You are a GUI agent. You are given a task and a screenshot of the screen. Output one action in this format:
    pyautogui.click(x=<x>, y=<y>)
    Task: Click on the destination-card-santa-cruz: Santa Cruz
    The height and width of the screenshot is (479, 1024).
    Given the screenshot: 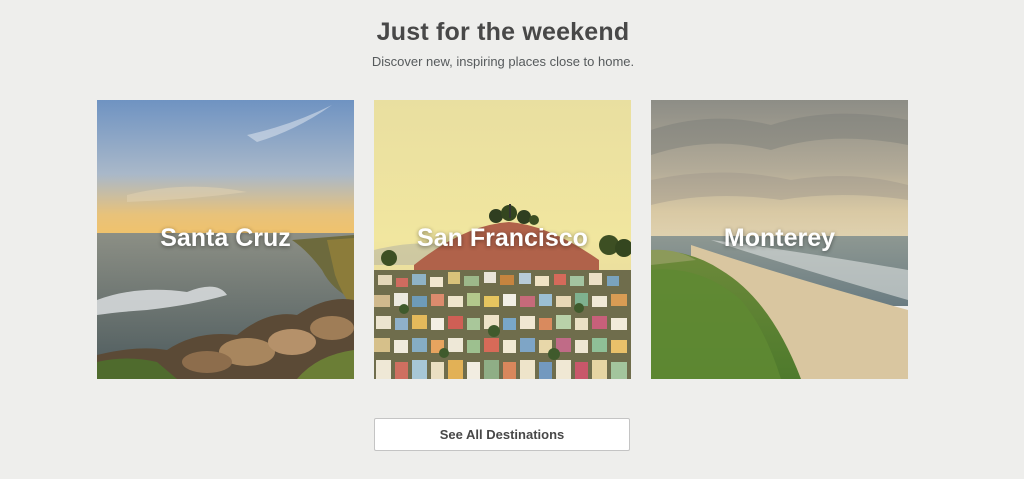 What is the action you would take?
    pyautogui.click(x=225, y=239)
    